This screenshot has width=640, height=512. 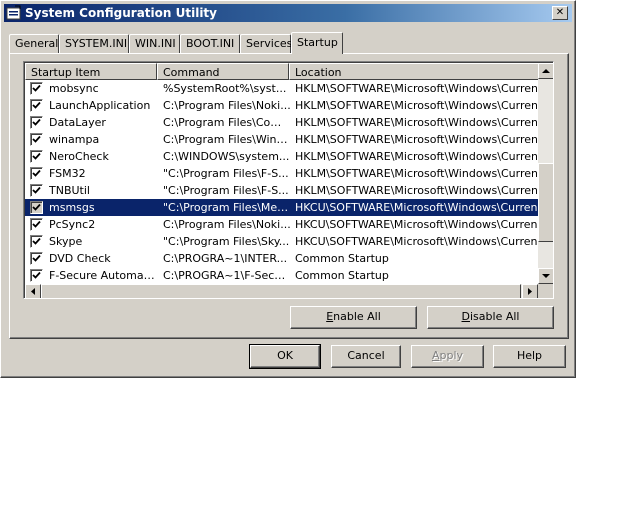 I want to click on apply-button: Apply, so click(x=447, y=356).